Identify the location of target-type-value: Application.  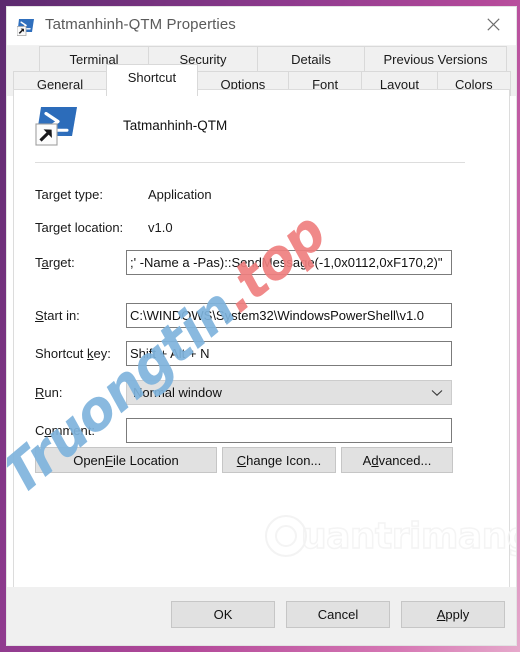
(180, 194).